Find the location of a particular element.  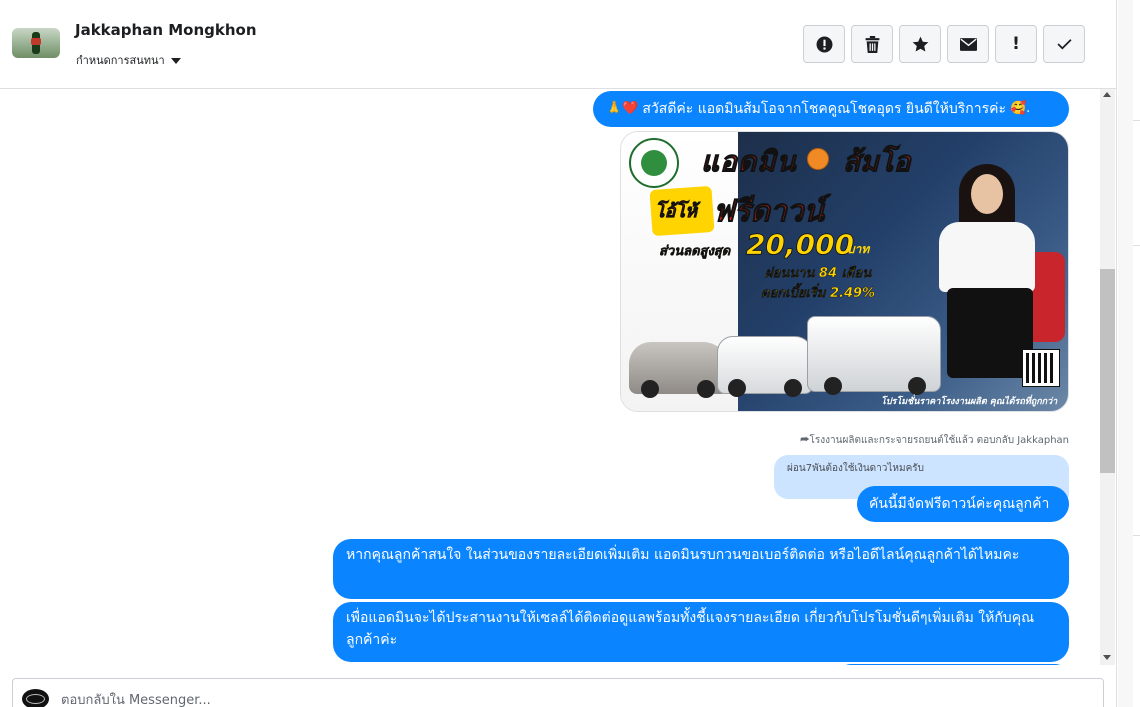

star-icon is located at coordinates (920, 44).